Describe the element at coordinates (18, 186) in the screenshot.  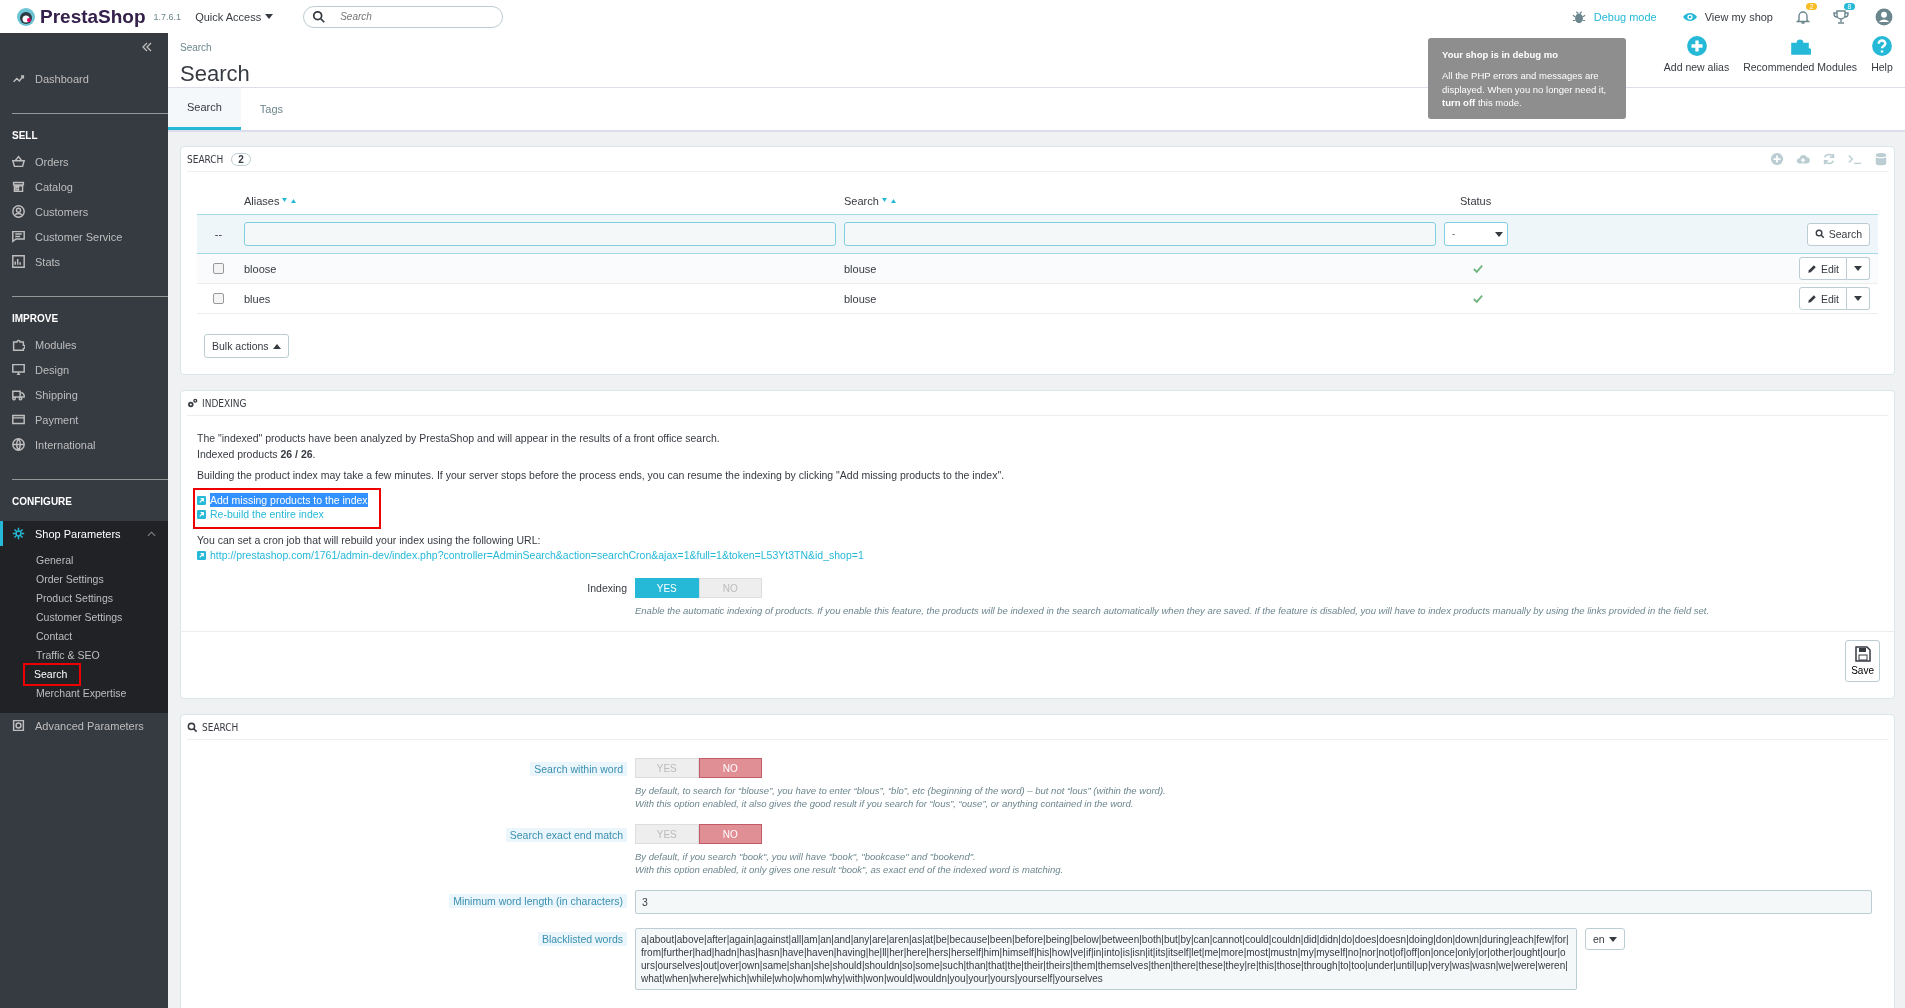
I see `store-icon` at that location.